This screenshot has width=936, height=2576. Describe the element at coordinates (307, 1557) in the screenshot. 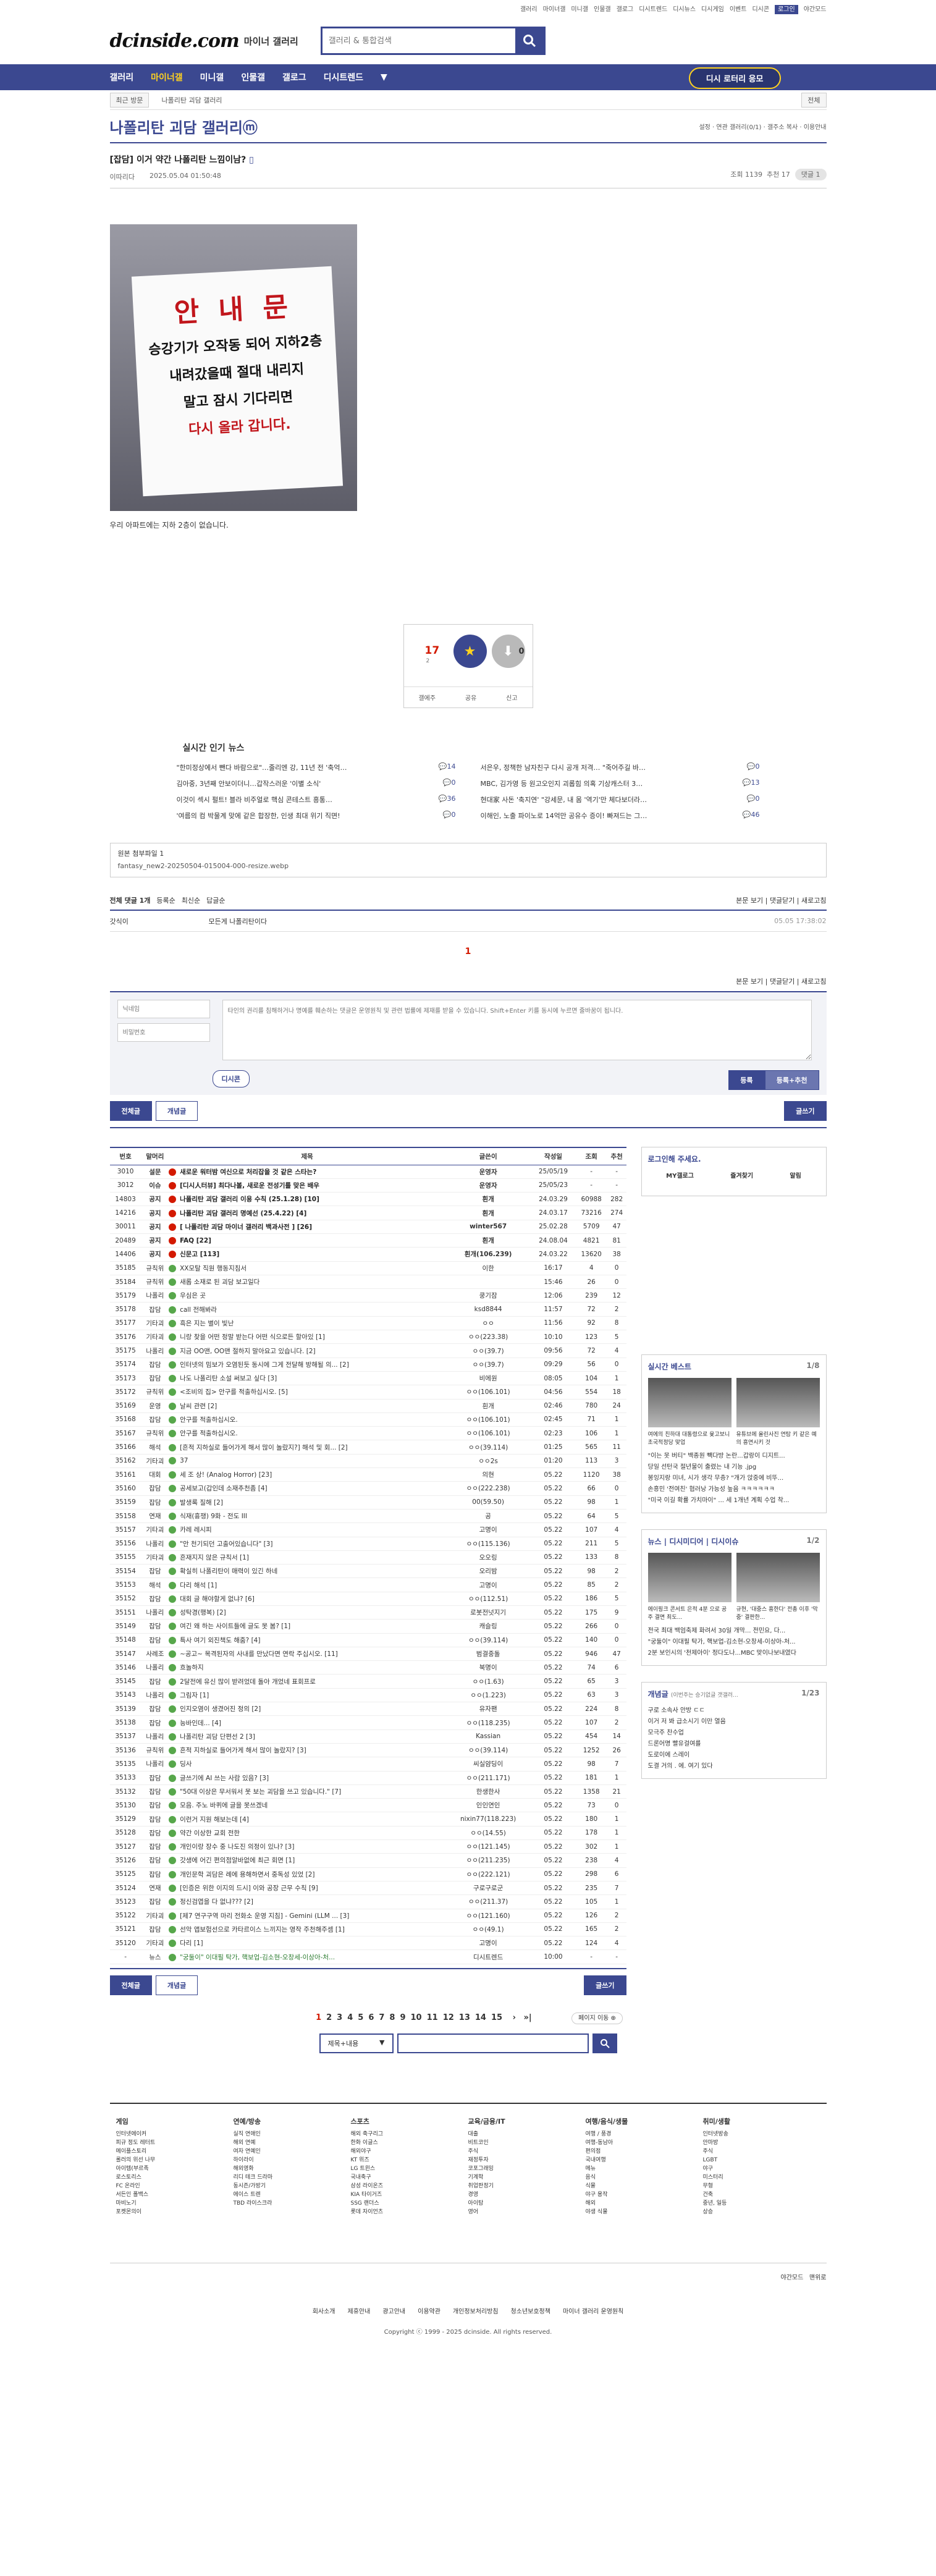

I see `post-title-cell: 흔재지지 않은 규칙서 [1]` at that location.